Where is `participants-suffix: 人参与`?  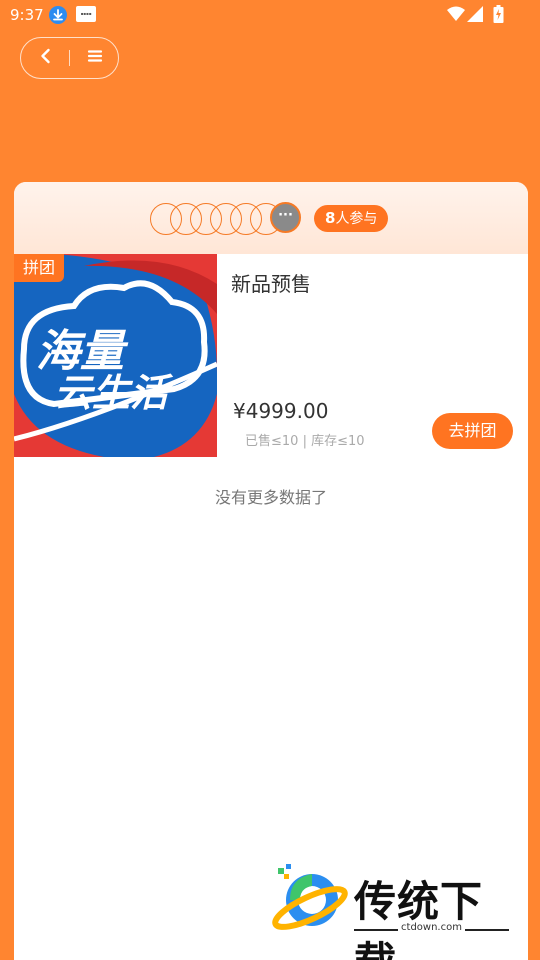 participants-suffix: 人参与 is located at coordinates (356, 219).